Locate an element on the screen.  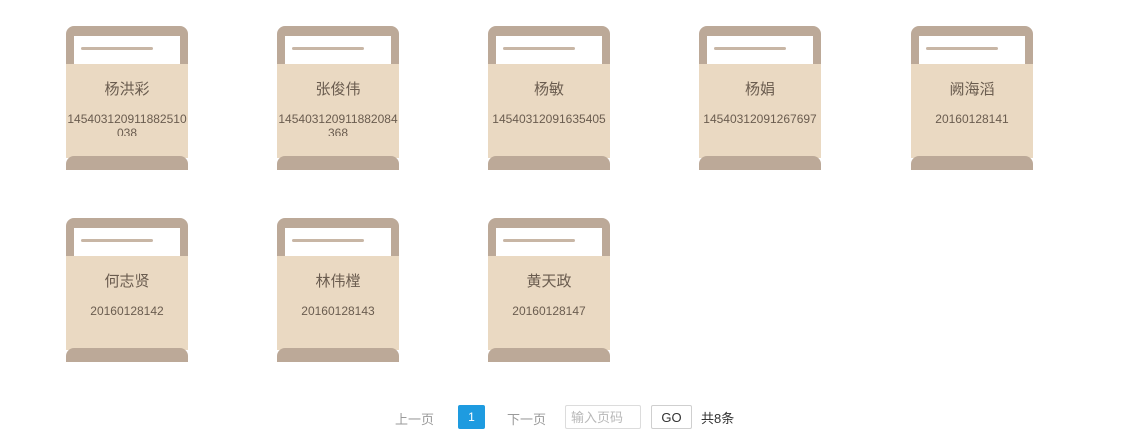
card-name: 杨洪彩 is located at coordinates (127, 89).